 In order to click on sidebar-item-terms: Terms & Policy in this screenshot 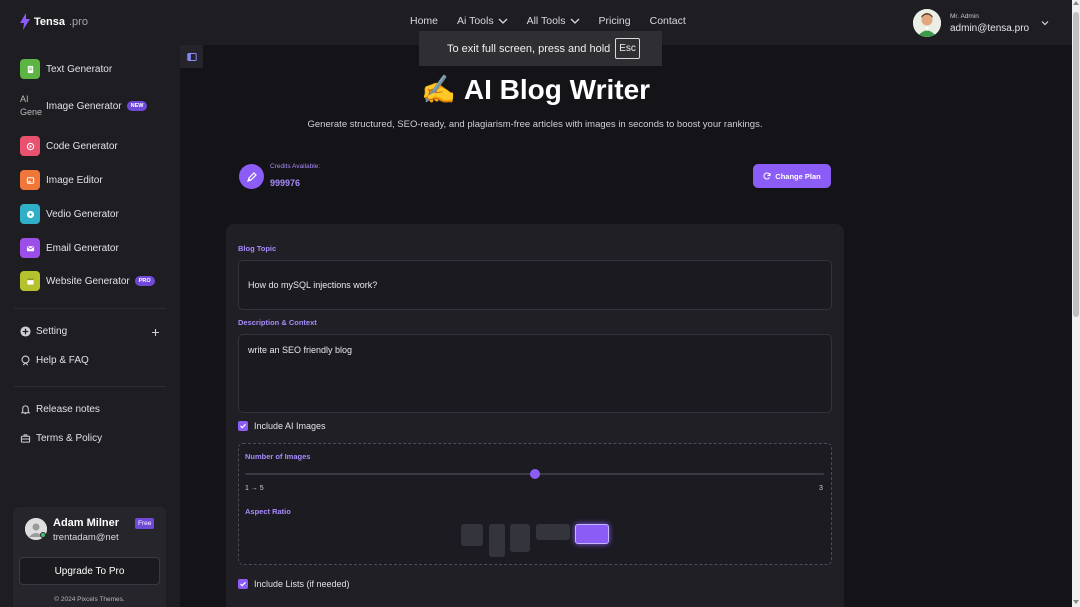, I will do `click(61, 438)`.